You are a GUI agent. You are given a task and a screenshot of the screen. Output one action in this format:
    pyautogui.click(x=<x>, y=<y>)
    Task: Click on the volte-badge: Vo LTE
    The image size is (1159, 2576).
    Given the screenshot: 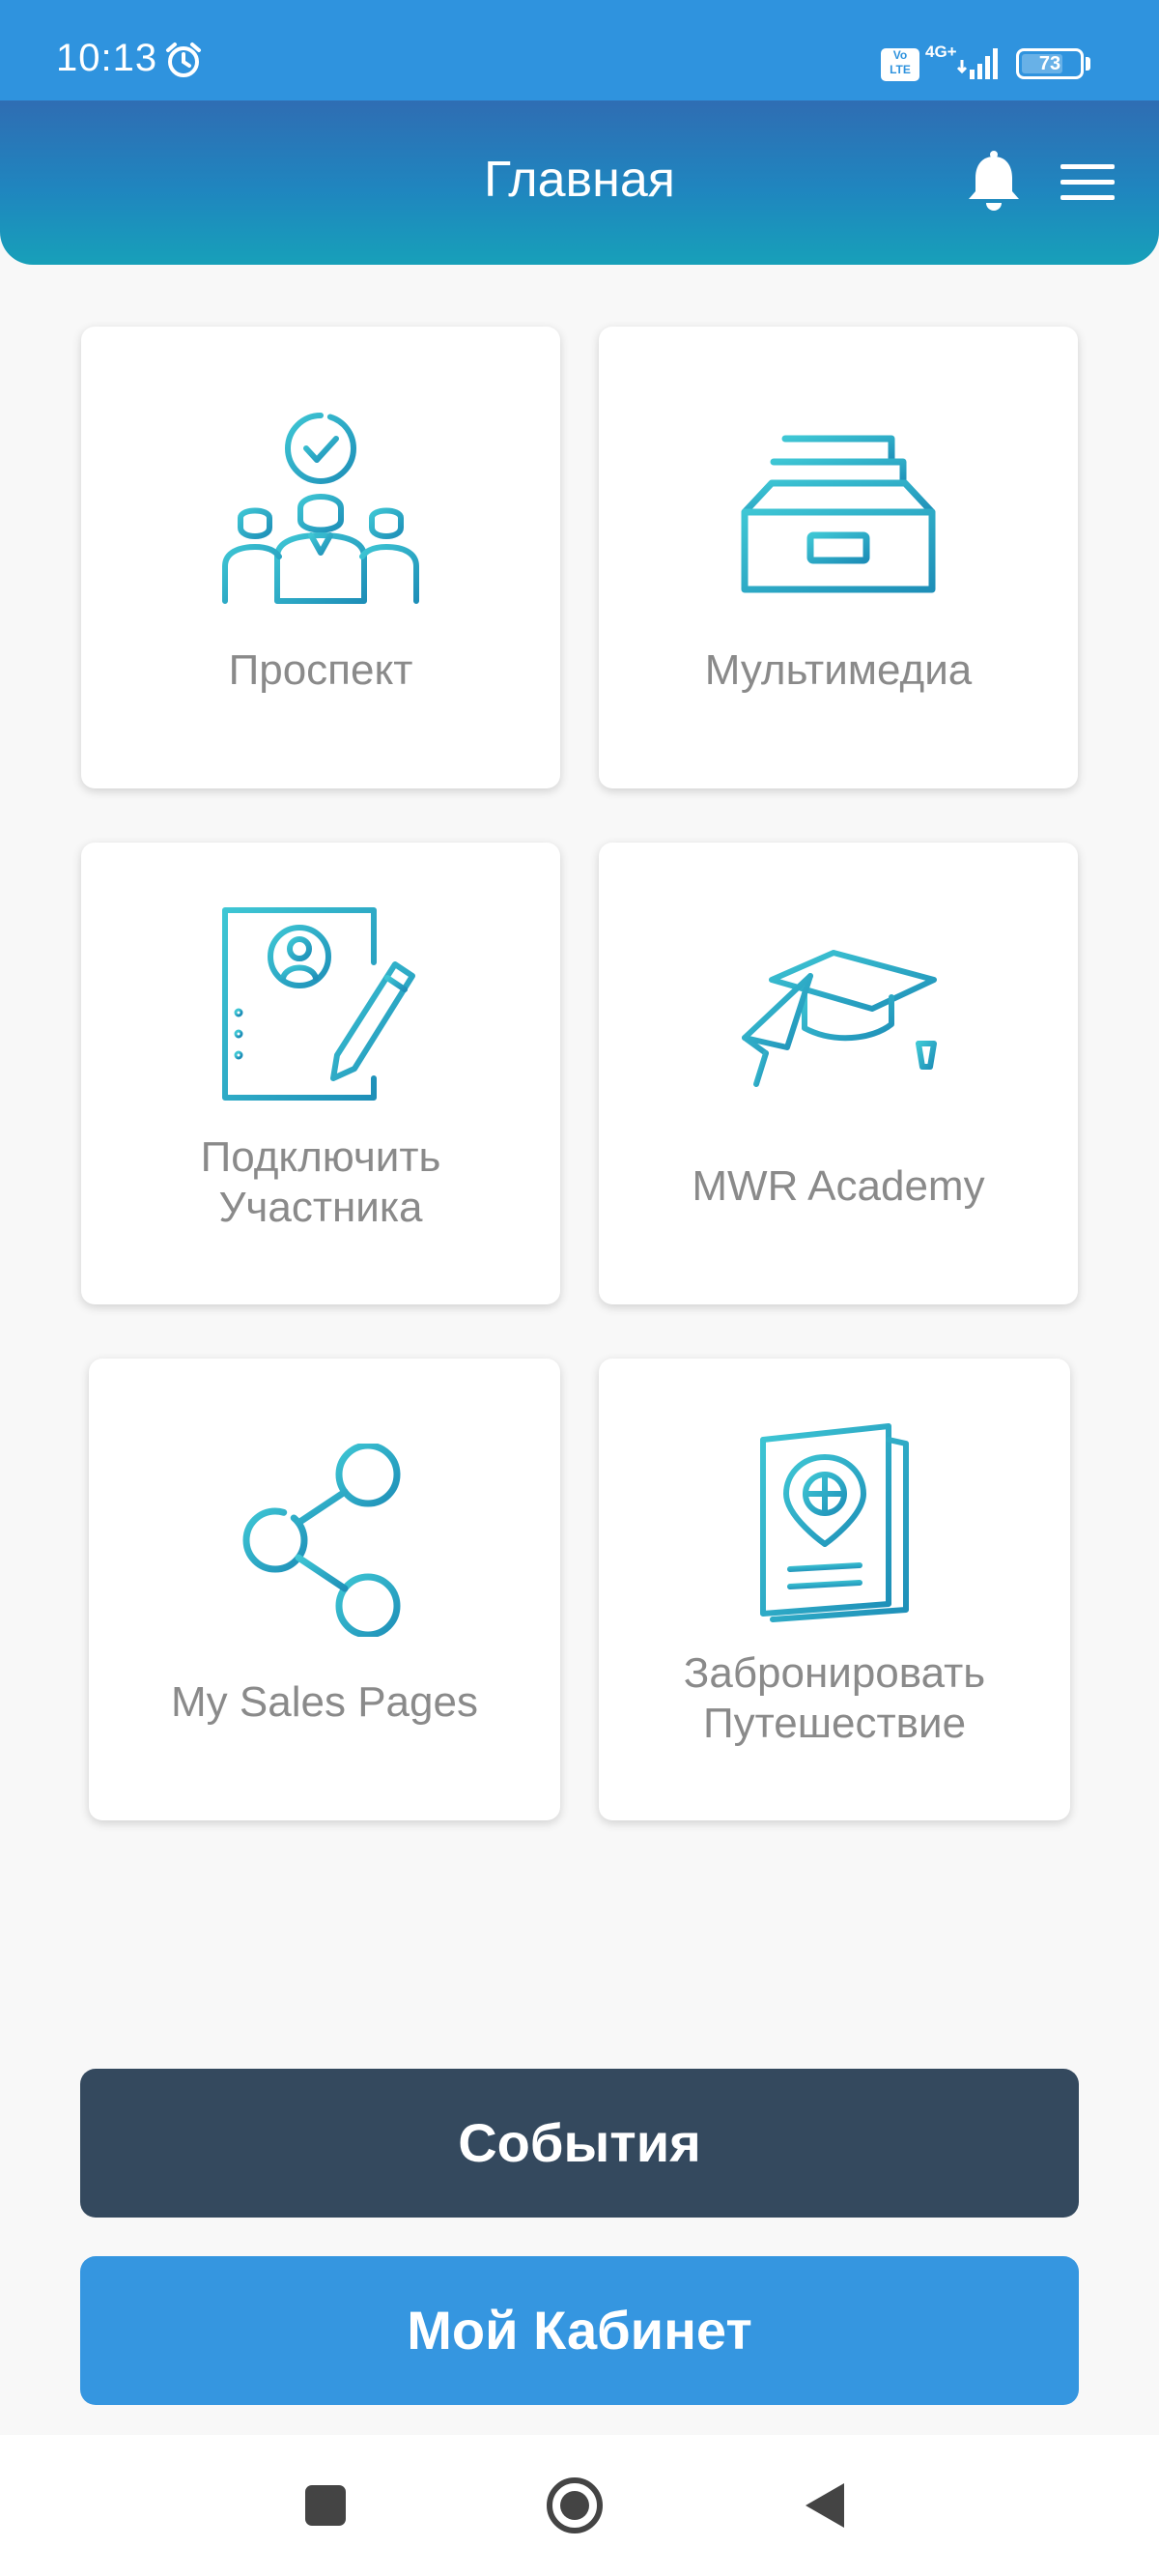 What is the action you would take?
    pyautogui.click(x=900, y=65)
    